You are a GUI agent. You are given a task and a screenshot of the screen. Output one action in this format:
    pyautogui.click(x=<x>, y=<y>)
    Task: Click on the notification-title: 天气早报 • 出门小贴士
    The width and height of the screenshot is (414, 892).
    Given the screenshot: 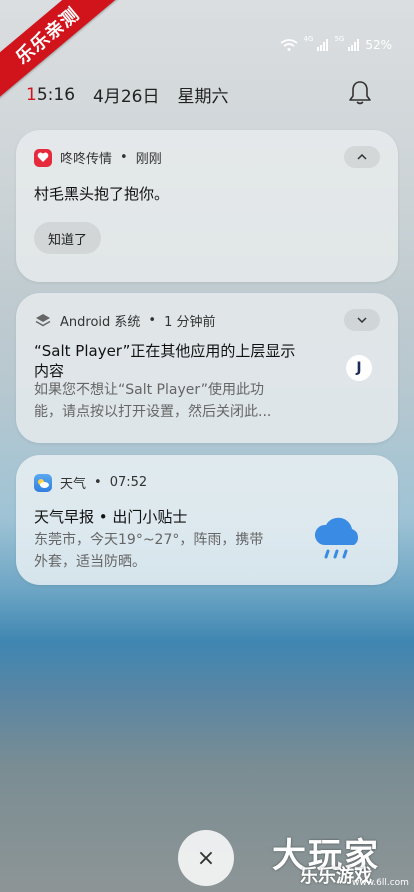 What is the action you would take?
    pyautogui.click(x=111, y=517)
    